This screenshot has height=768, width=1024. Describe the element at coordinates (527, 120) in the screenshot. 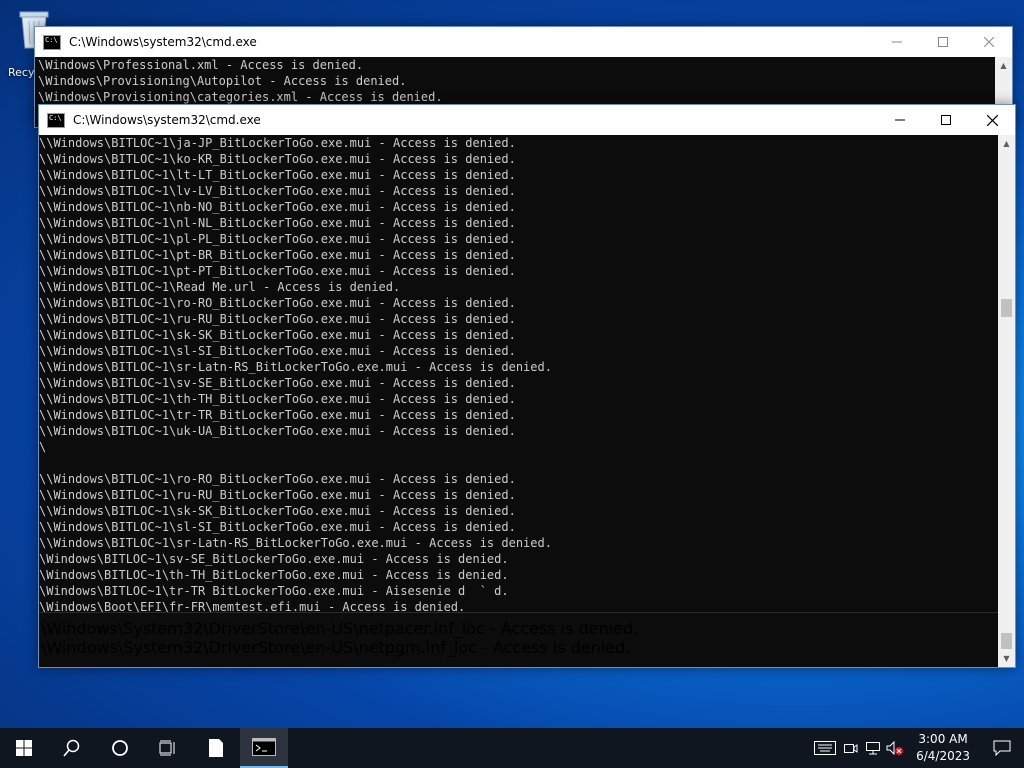

I see `front-window-titlebar: C:\Windows\system32\cmd.exe` at that location.